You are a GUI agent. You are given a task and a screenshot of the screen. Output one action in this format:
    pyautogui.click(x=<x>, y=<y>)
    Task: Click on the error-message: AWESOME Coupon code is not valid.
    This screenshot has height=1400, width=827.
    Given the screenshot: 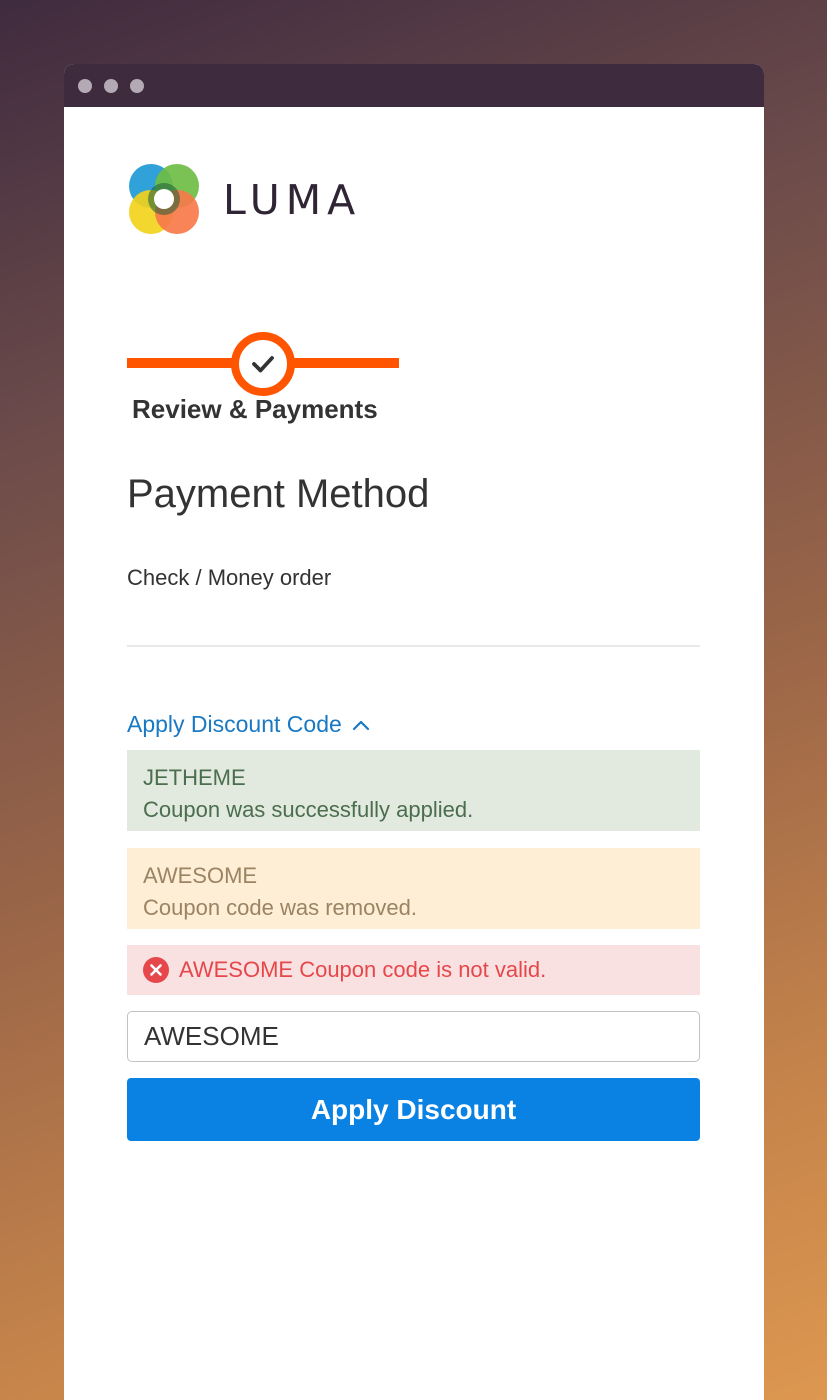 What is the action you would take?
    pyautogui.click(x=413, y=970)
    